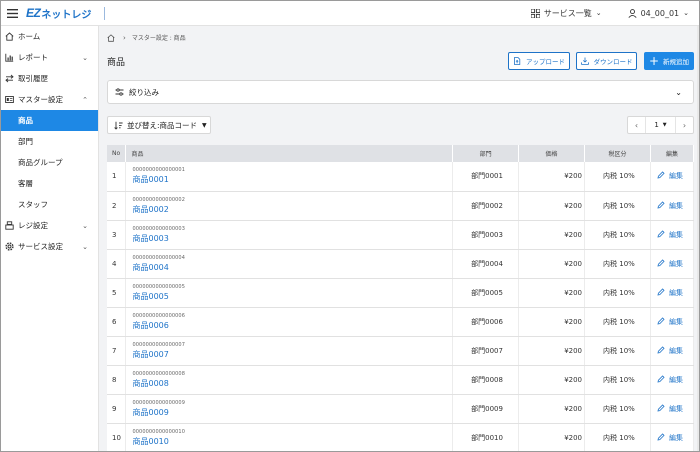 The width and height of the screenshot is (700, 452). I want to click on caret-down-icon: ▼, so click(204, 125).